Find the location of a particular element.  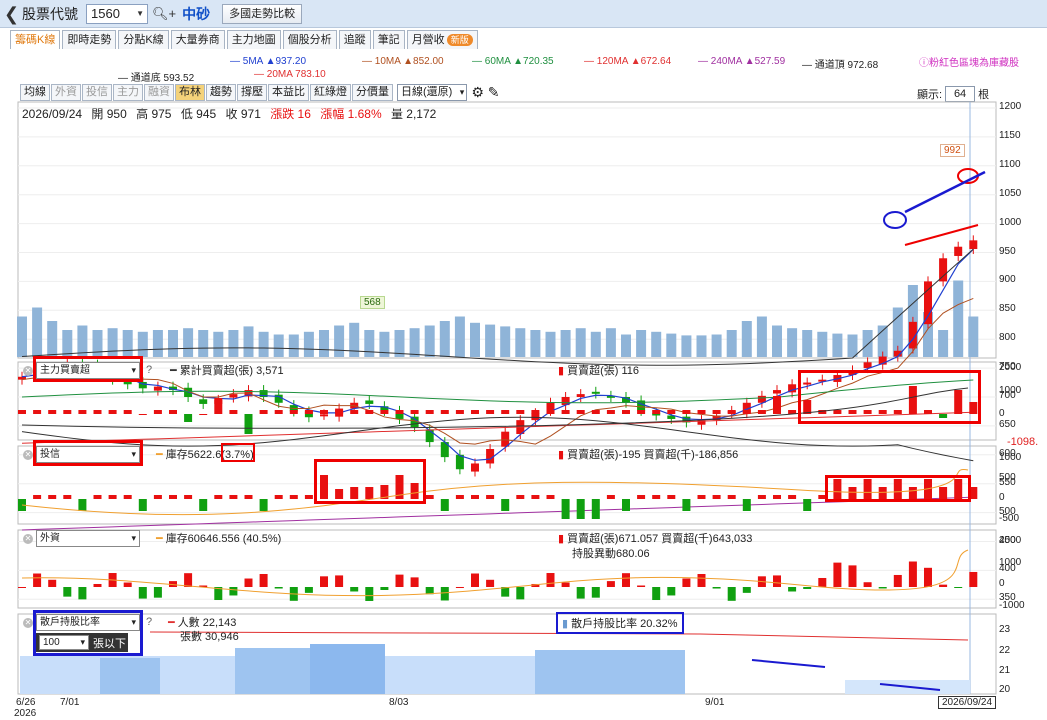

x-label-aug: 8/03 is located at coordinates (399, 702).